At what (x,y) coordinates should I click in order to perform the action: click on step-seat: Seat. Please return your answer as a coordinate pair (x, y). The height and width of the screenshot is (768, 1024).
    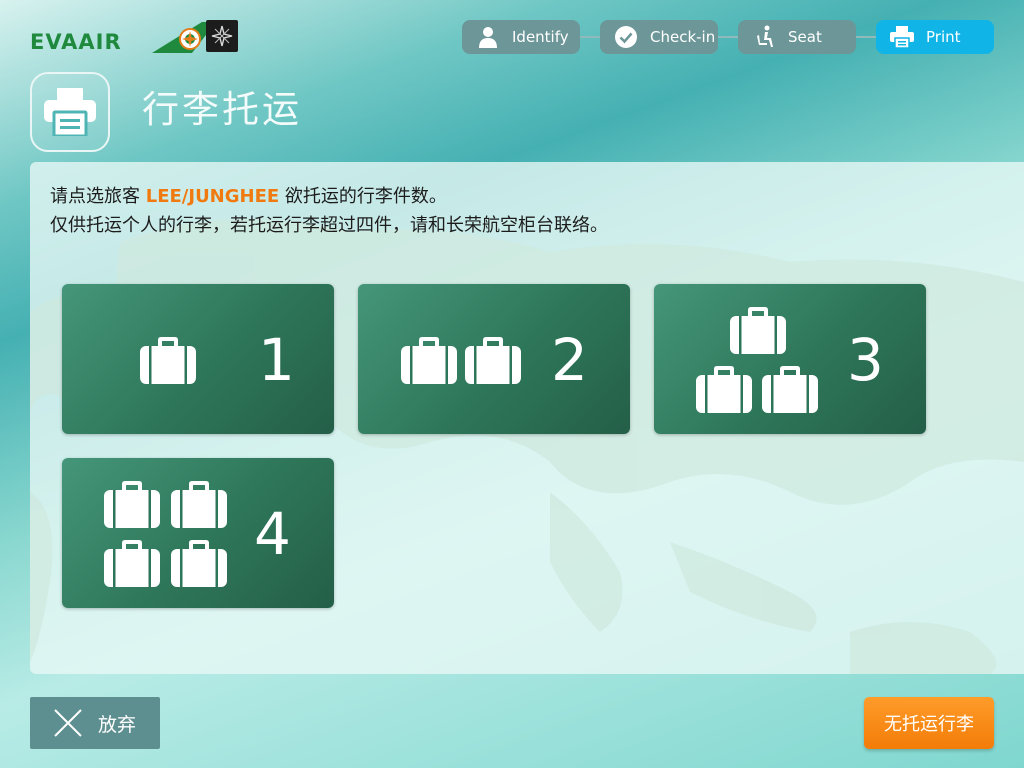
    Looking at the image, I should click on (797, 37).